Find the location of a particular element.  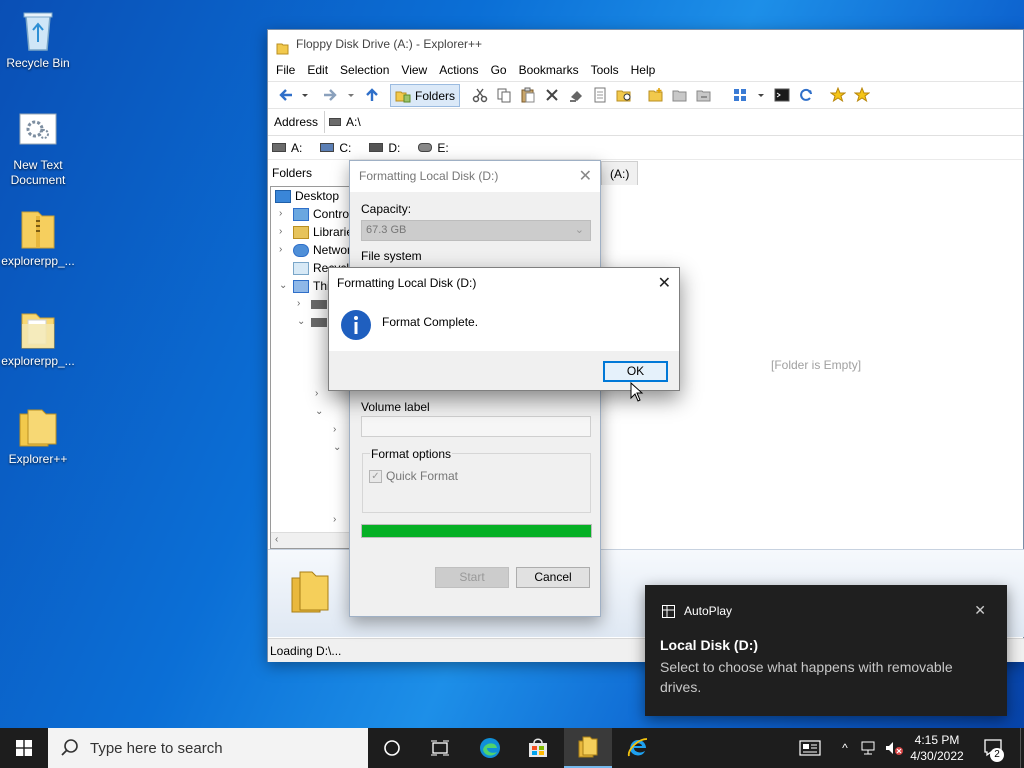

capacity-label: Capacity: is located at coordinates (386, 209).